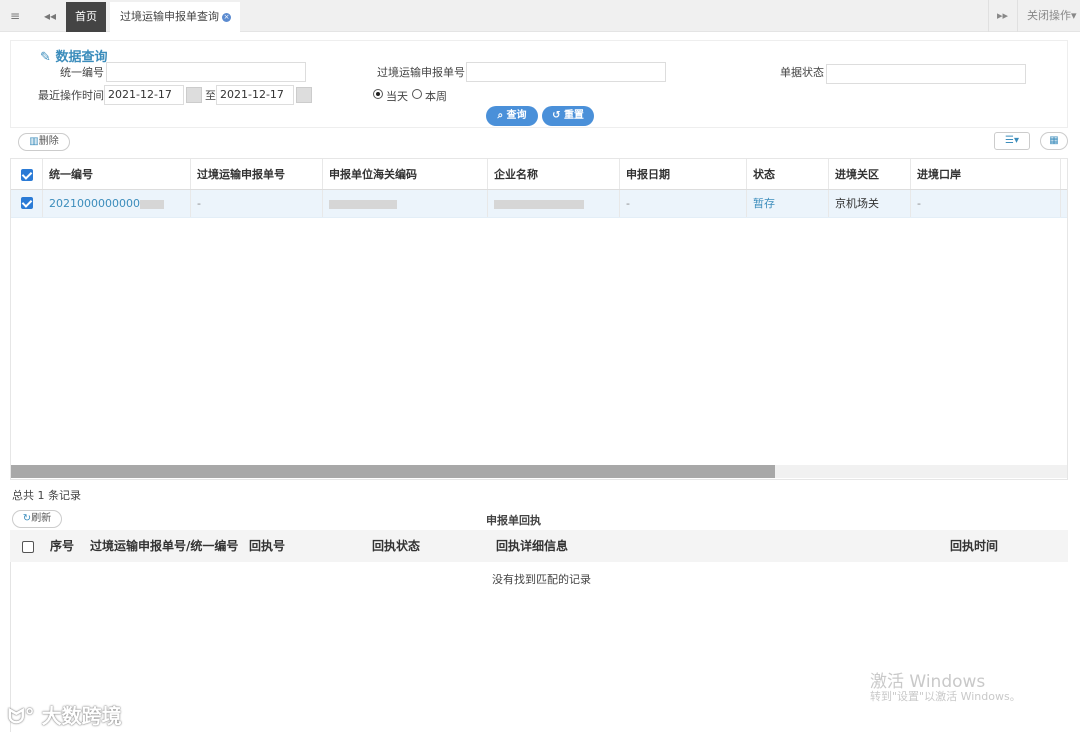 The height and width of the screenshot is (732, 1080). Describe the element at coordinates (15, 16) in the screenshot. I see `menu-icon: ≡` at that location.